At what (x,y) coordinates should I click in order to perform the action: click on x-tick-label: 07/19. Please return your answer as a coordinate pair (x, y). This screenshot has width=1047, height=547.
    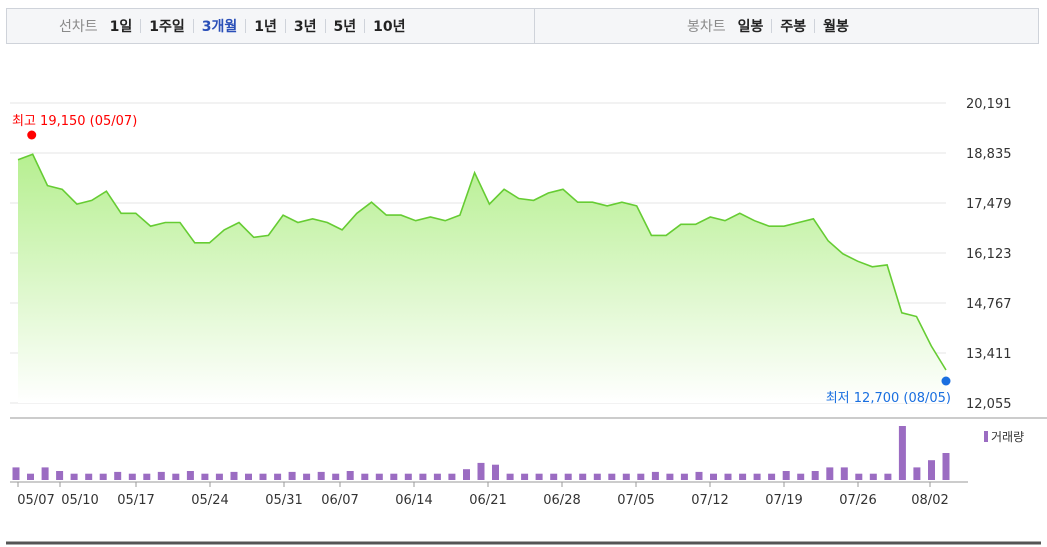
    Looking at the image, I should click on (783, 500).